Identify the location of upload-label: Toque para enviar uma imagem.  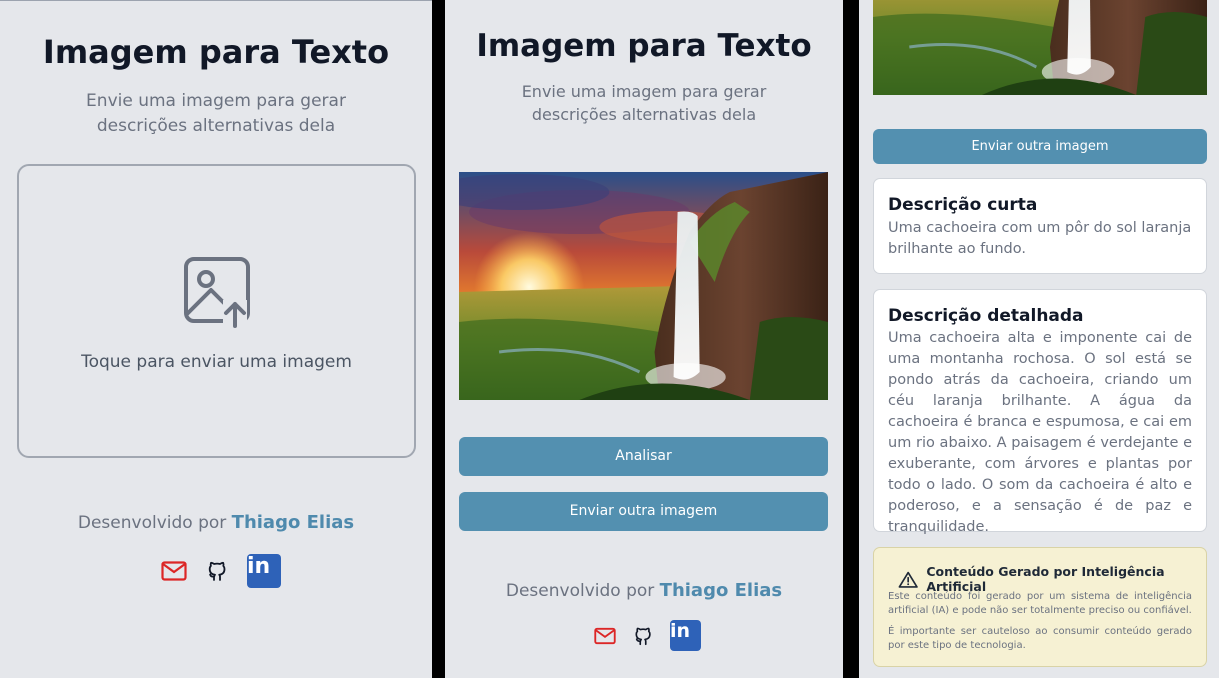
(216, 362).